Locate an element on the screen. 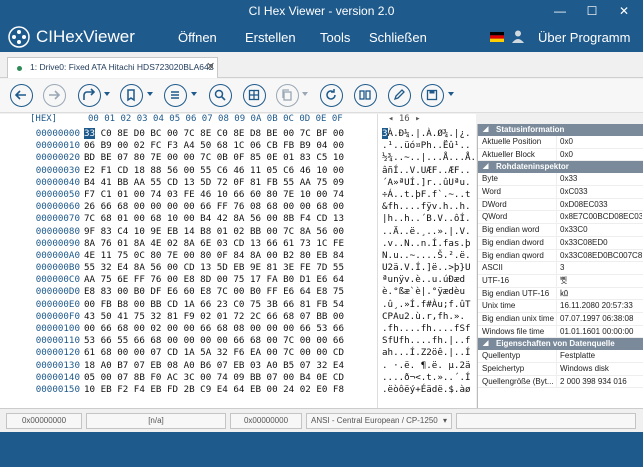 The image size is (643, 467). ascii-row: ½¾..~..|...Å...Å. is located at coordinates (429, 158).